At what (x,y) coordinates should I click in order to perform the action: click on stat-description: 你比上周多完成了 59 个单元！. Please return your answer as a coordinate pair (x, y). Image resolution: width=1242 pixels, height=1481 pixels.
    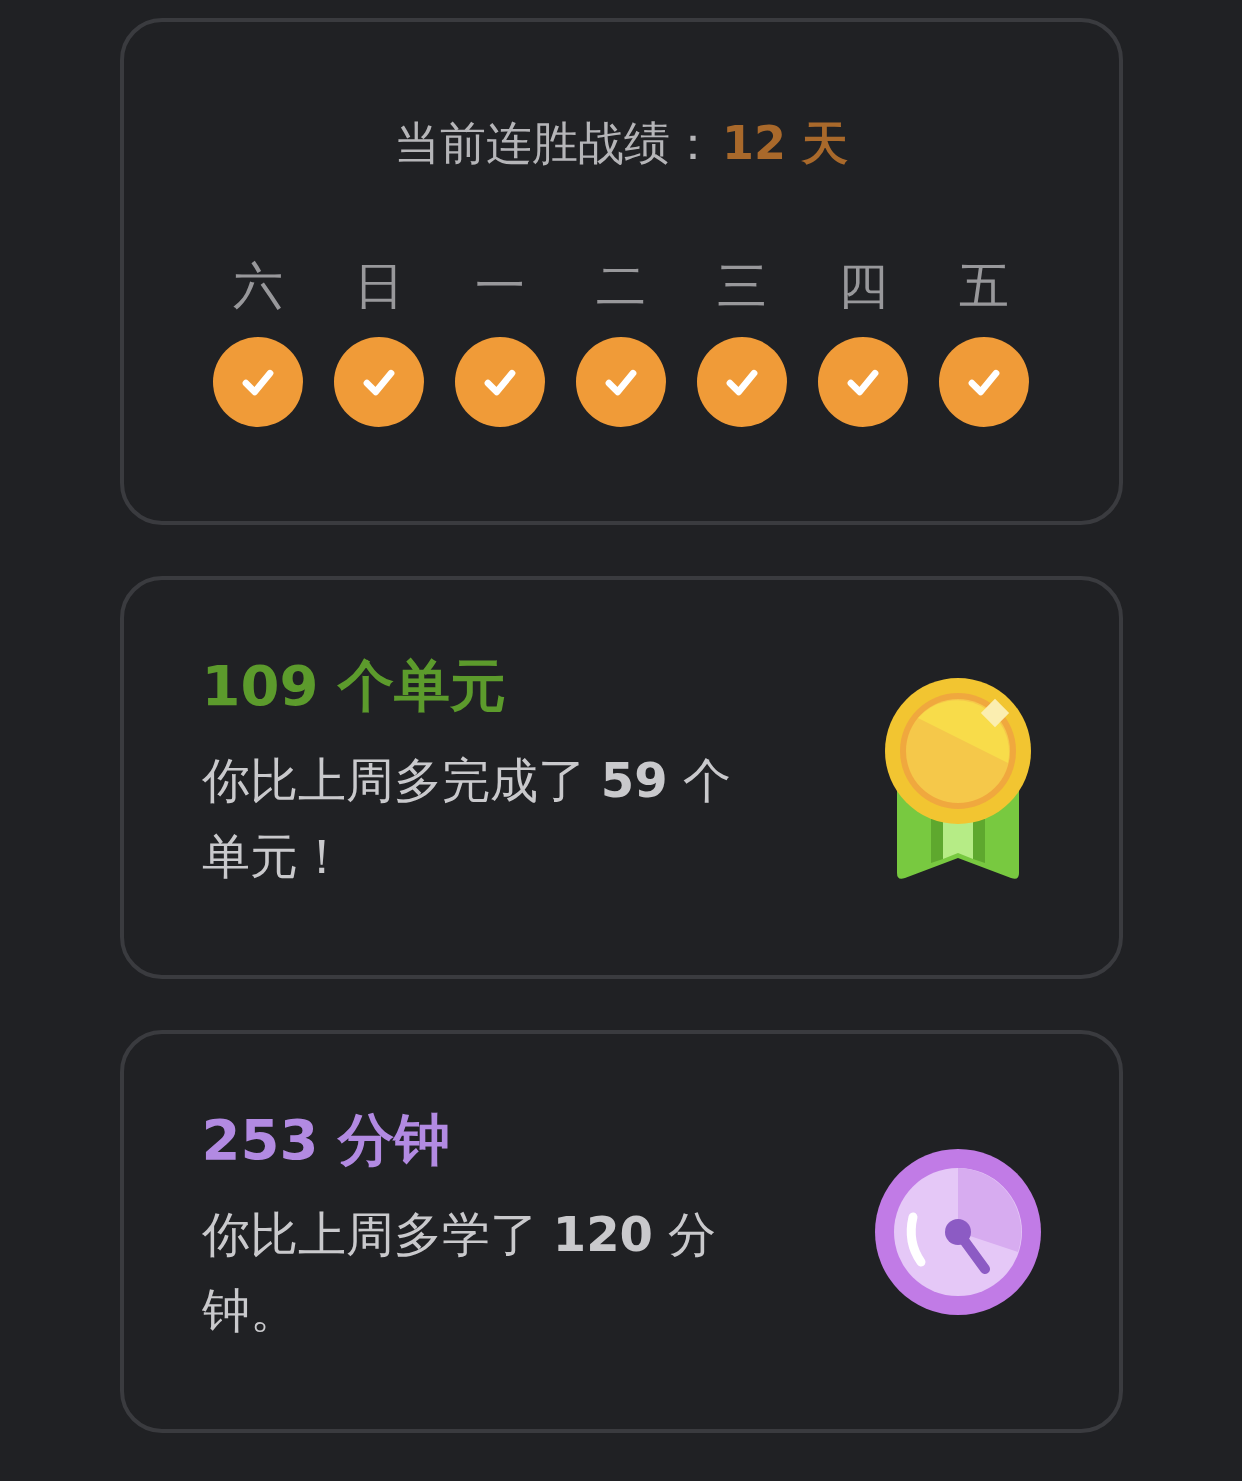
    Looking at the image, I should click on (466, 819).